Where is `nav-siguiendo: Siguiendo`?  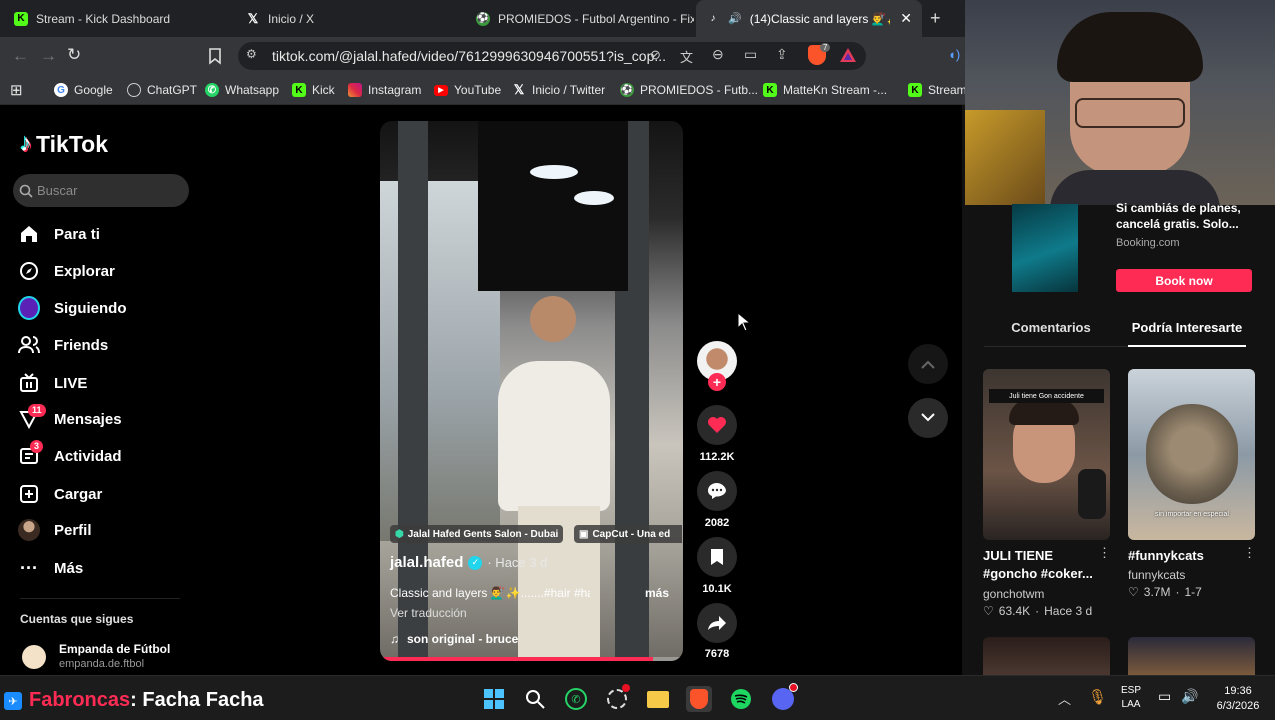
nav-siguiendo: Siguiendo is located at coordinates (72, 308).